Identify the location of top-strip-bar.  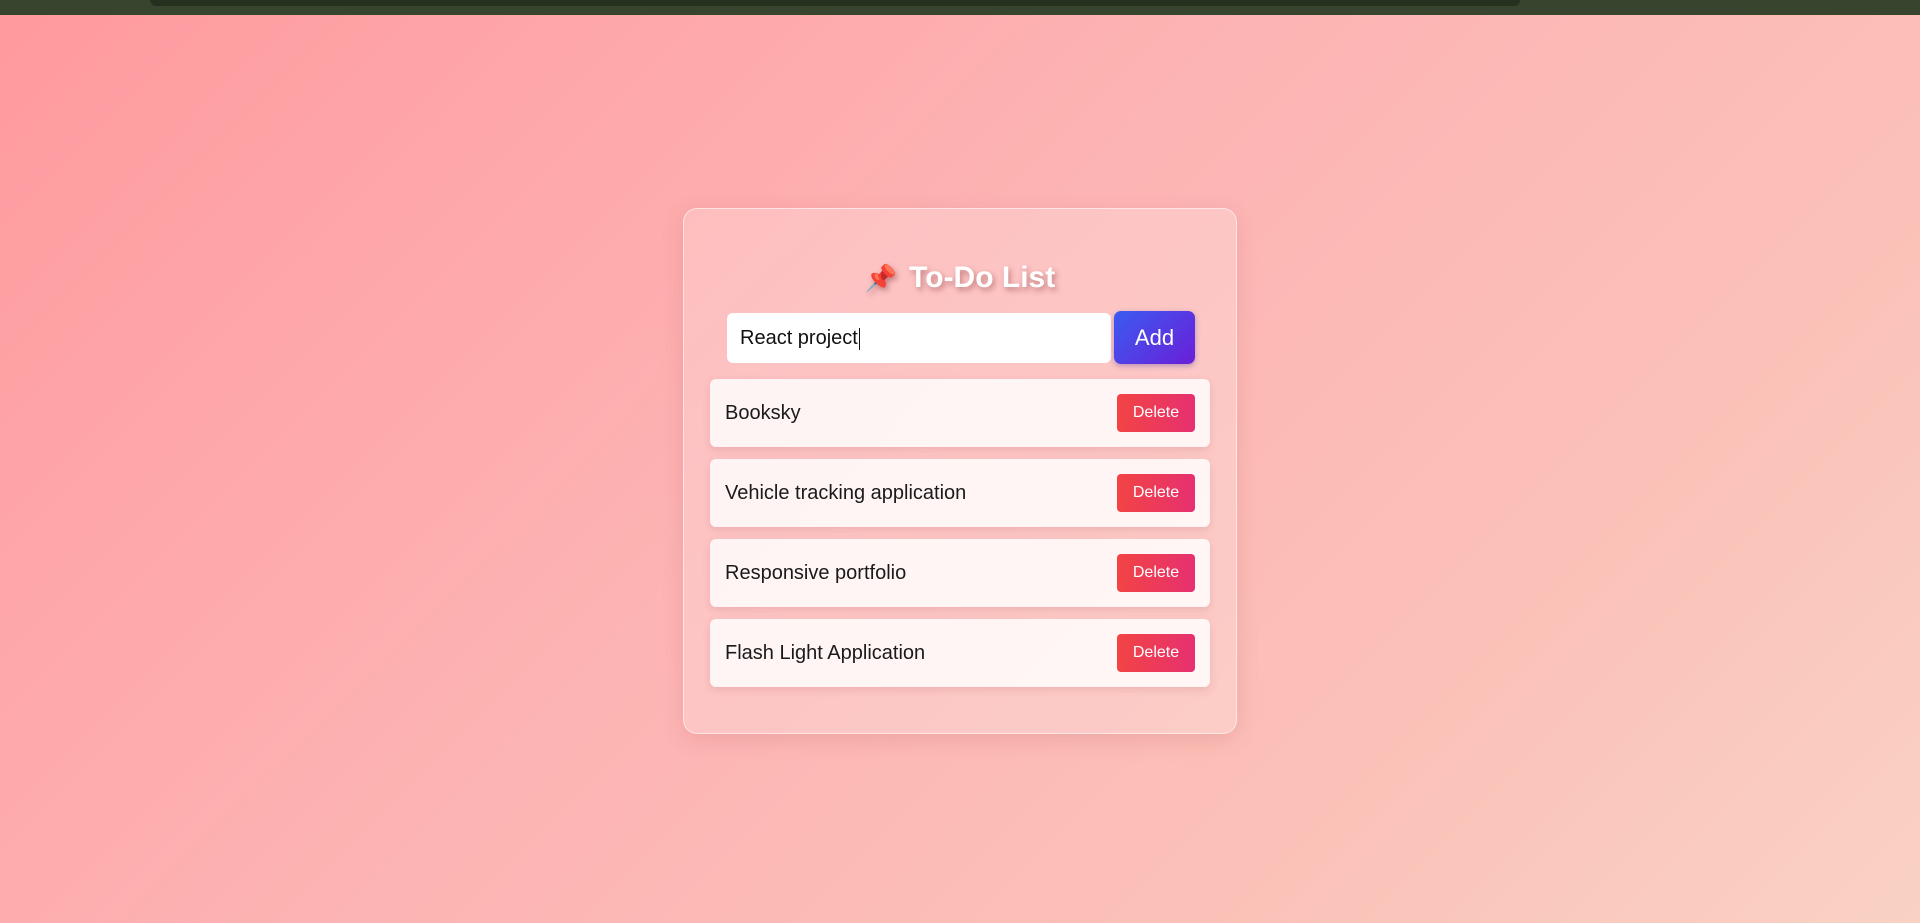
(835, 3).